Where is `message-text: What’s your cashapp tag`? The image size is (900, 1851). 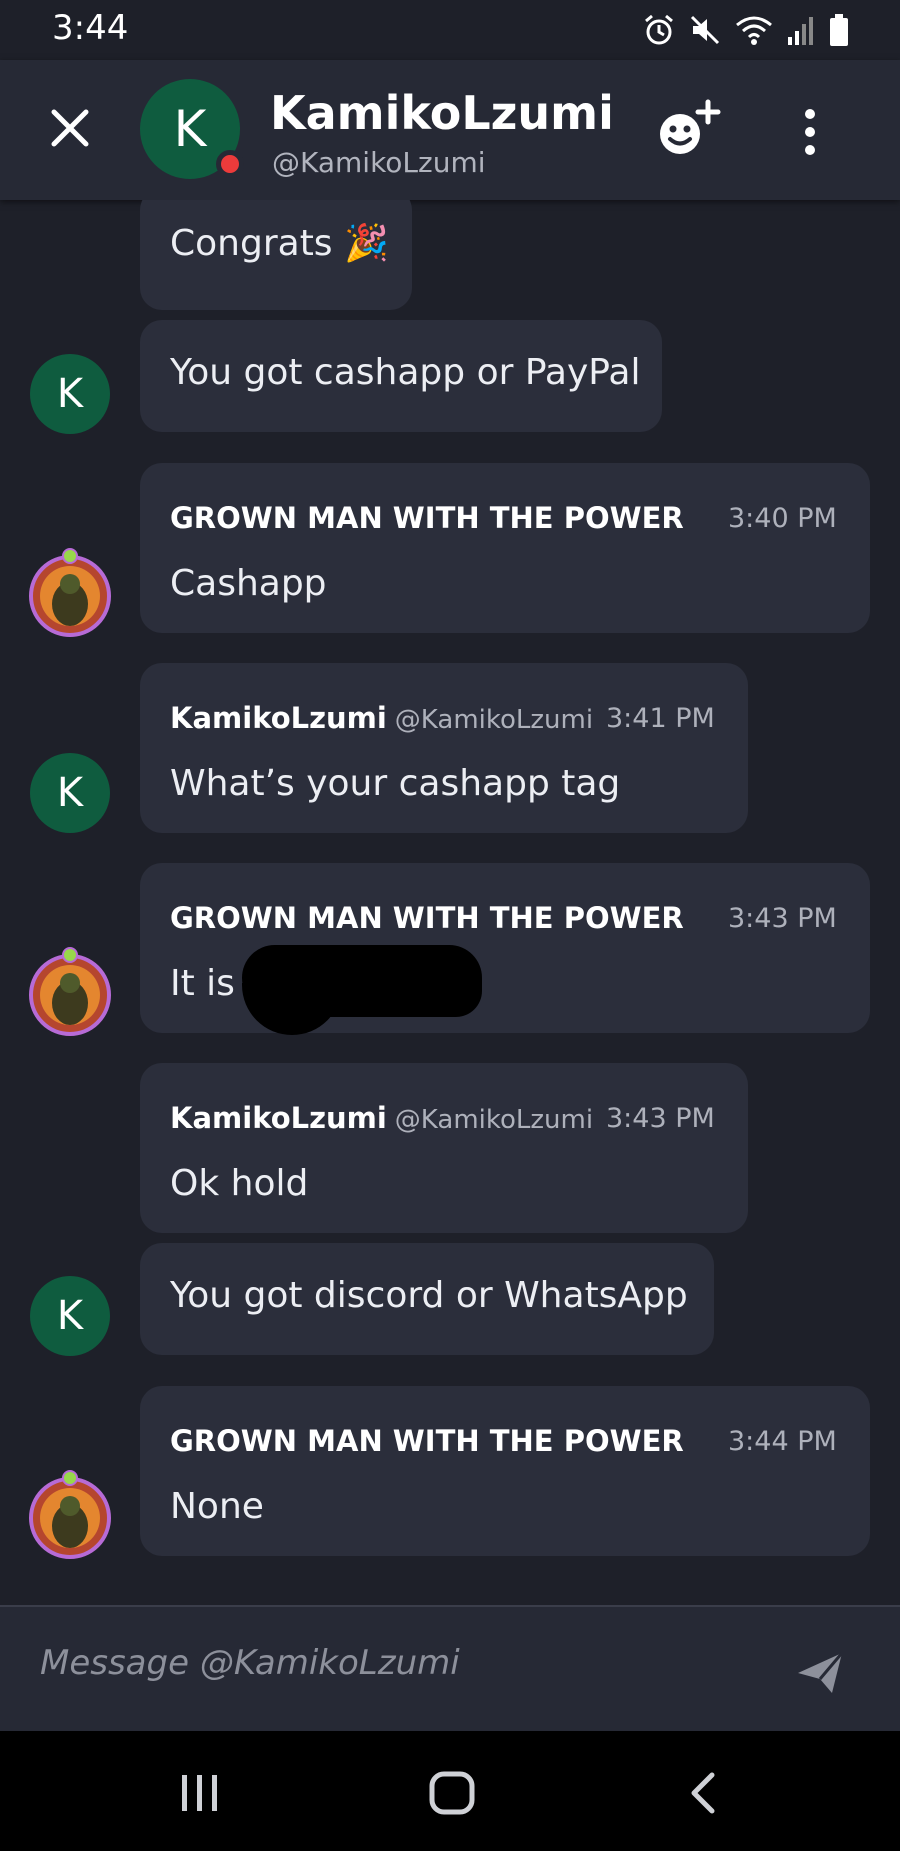
message-text: What’s your cashapp tag is located at coordinates (395, 783).